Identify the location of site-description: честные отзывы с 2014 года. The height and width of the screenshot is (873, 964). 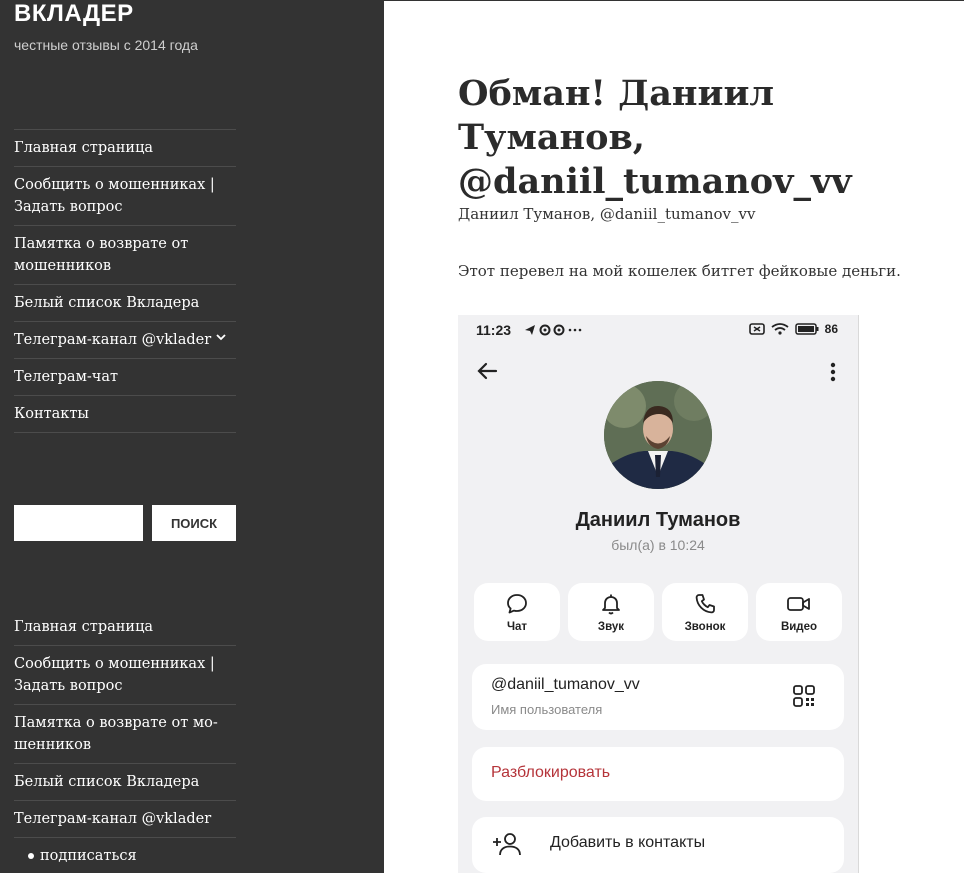
(106, 45).